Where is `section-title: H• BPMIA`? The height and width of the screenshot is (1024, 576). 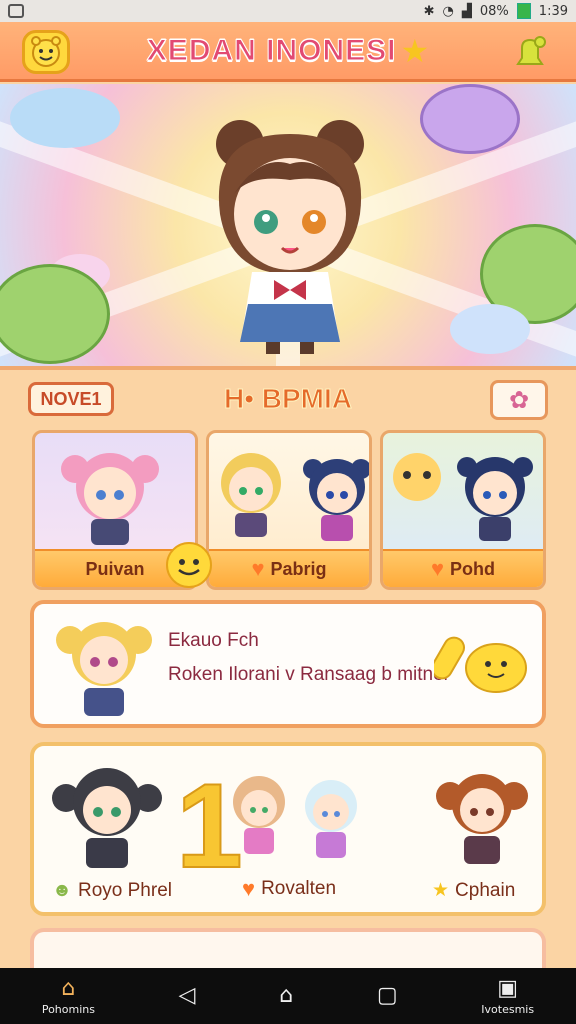
section-title: H• BPMIA is located at coordinates (288, 399).